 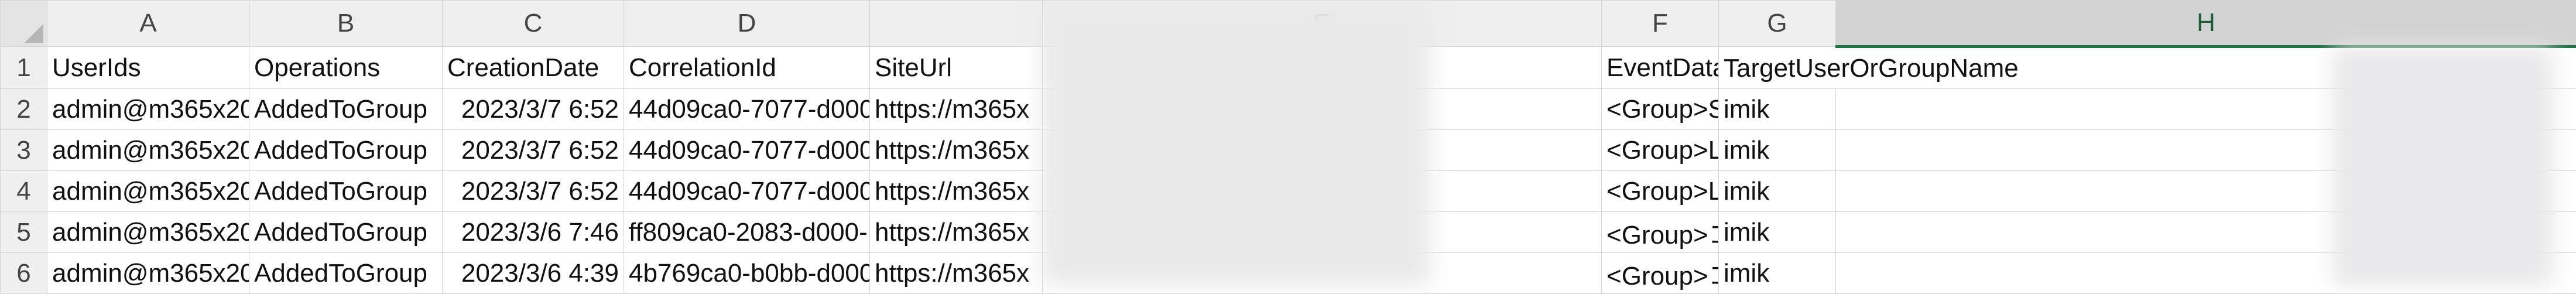 What do you see at coordinates (24, 233) in the screenshot?
I see `row-header: 5` at bounding box center [24, 233].